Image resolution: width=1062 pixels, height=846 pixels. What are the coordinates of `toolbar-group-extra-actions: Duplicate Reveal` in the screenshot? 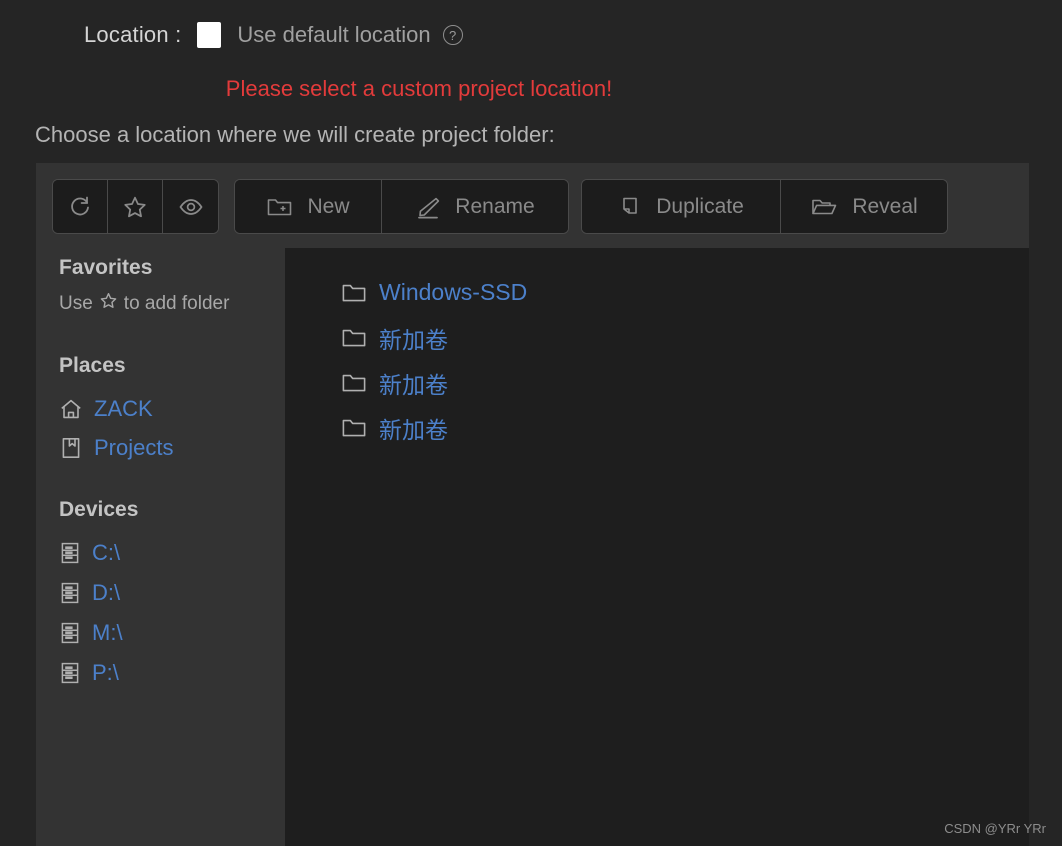 It's located at (764, 206).